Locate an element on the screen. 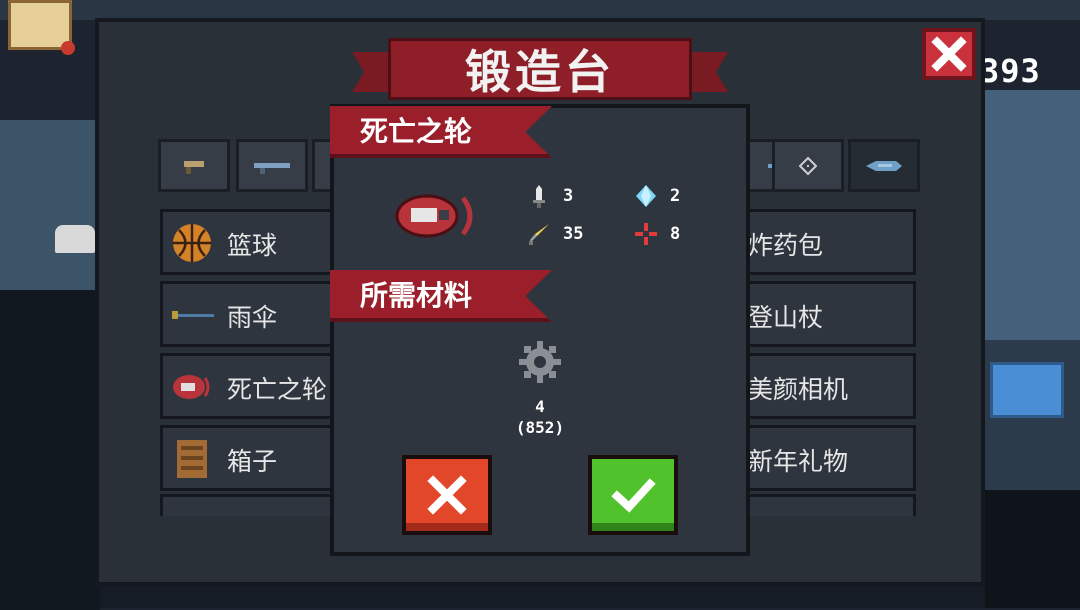 The height and width of the screenshot is (610, 1080). pistol-icon is located at coordinates (194, 167).